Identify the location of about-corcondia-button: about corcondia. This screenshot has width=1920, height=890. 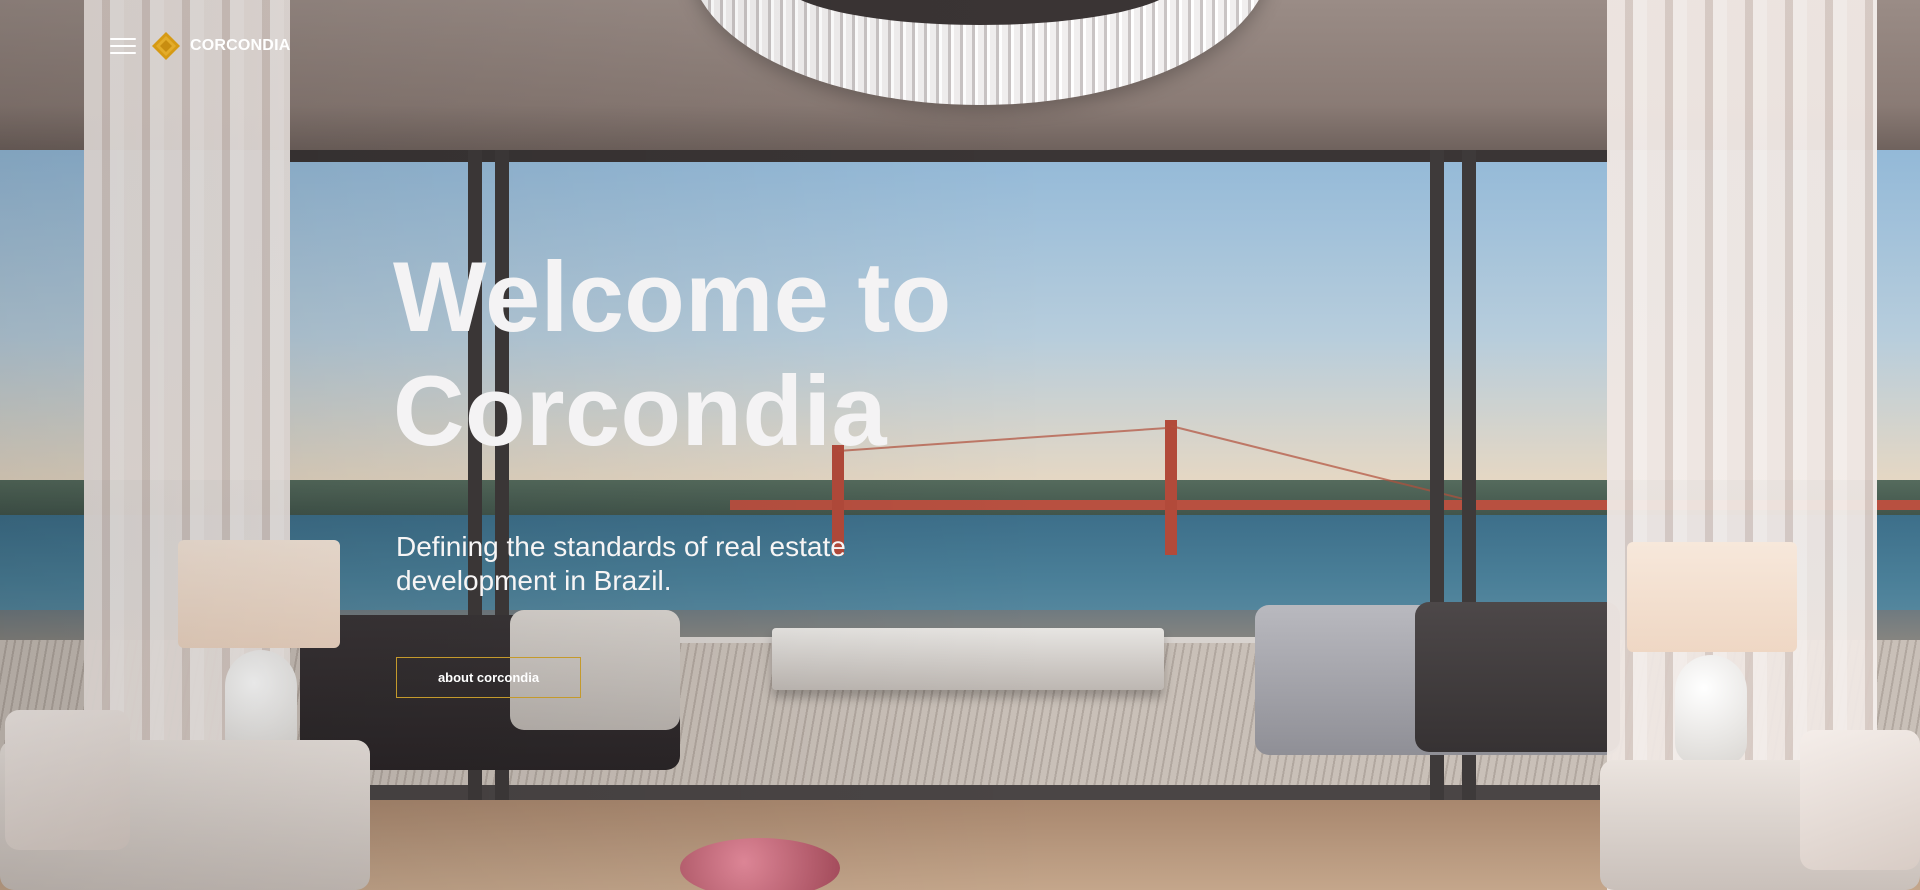
(488, 677).